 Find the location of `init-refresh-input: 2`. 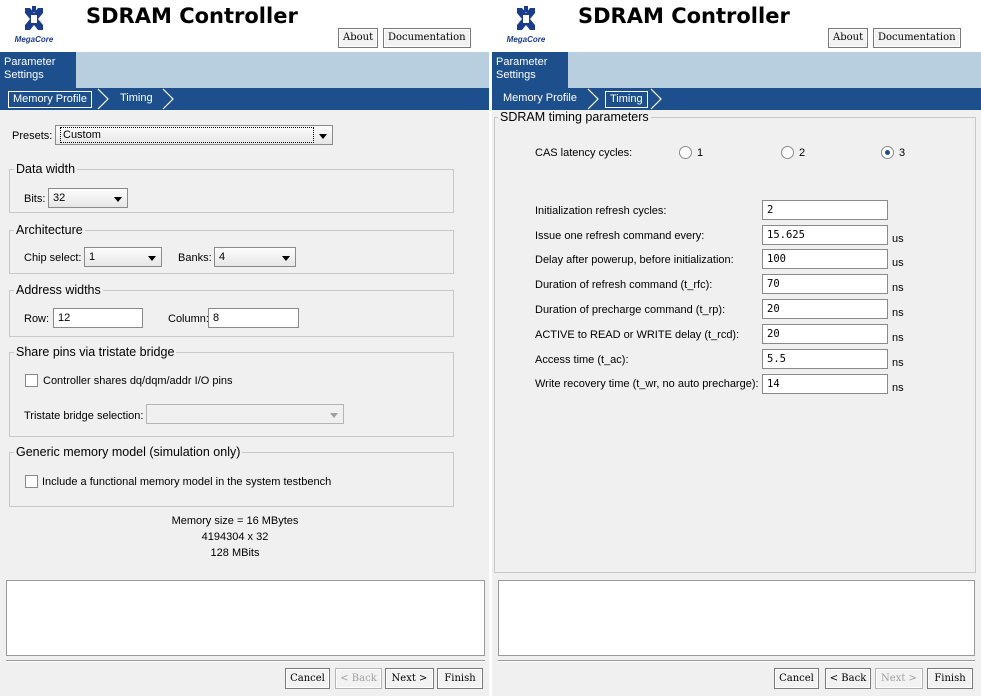

init-refresh-input: 2 is located at coordinates (825, 210).